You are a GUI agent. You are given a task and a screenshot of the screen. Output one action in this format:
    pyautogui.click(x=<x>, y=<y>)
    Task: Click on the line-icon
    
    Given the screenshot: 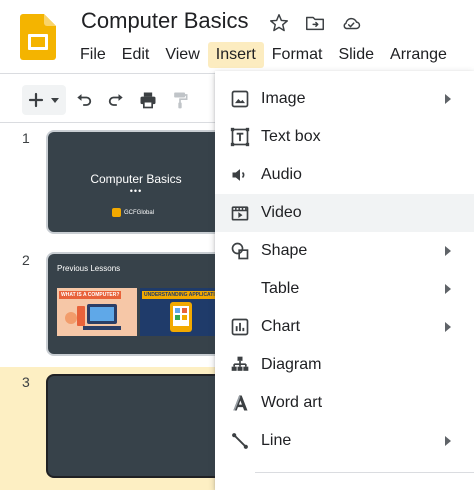 What is the action you would take?
    pyautogui.click(x=240, y=441)
    